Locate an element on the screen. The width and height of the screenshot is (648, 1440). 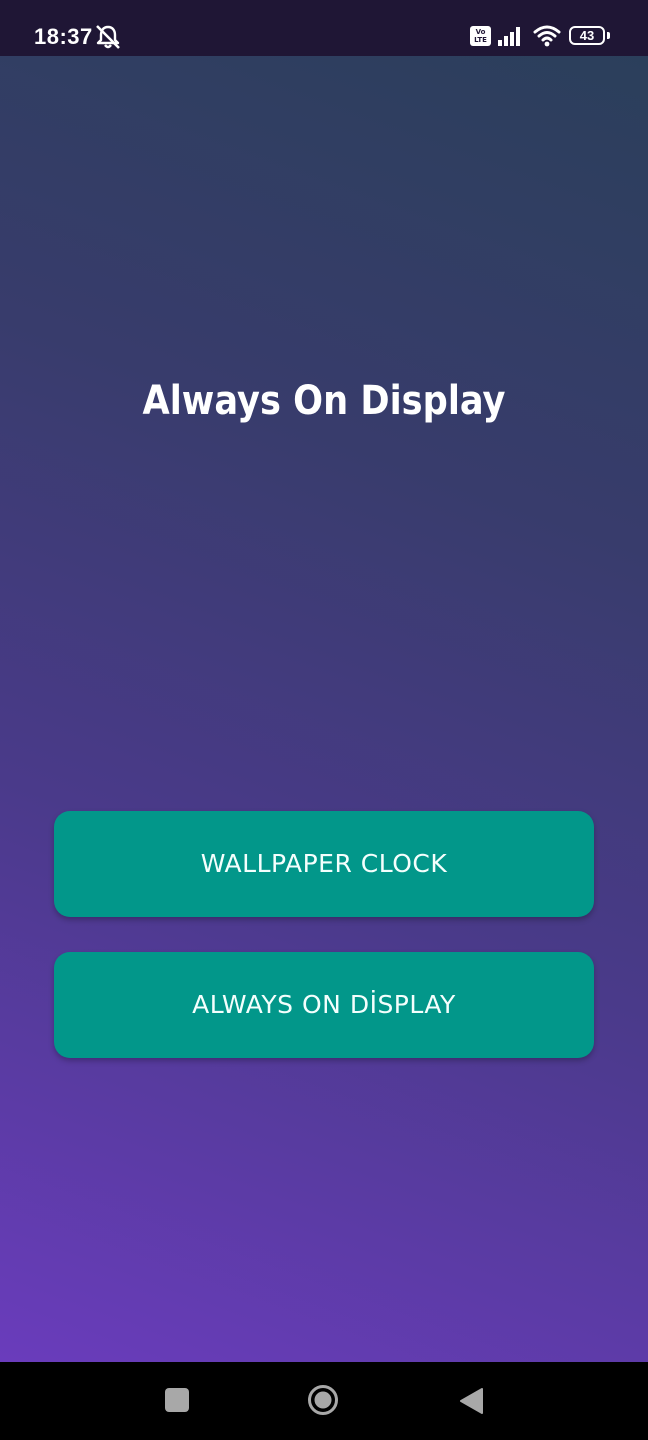
battery-icon: 43 is located at coordinates (587, 35).